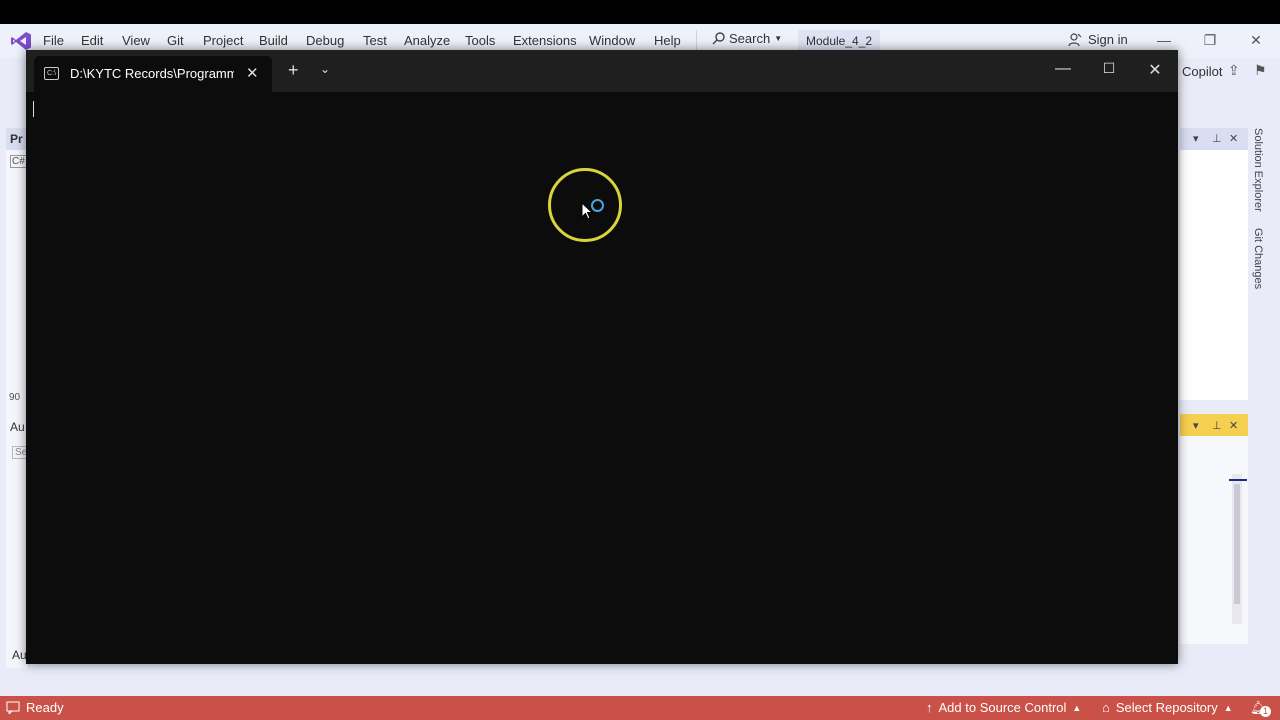  I want to click on menu-analyze: Analyze, so click(427, 40).